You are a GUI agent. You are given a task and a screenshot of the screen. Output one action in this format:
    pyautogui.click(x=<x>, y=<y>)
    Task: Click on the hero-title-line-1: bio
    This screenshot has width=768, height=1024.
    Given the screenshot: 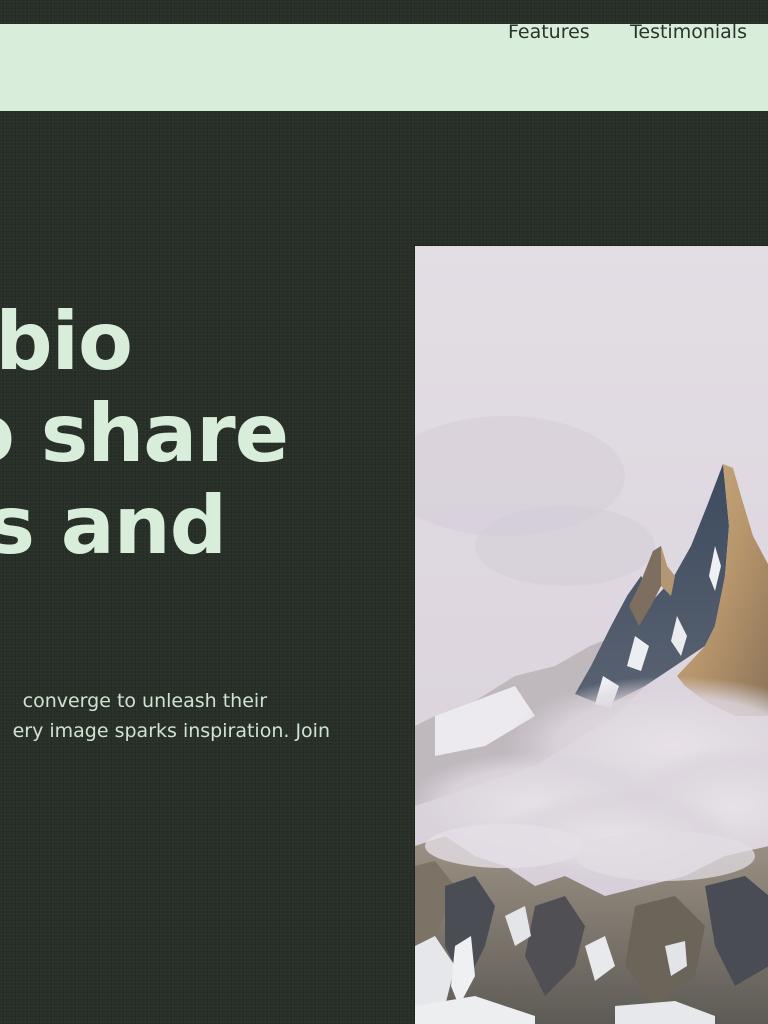 What is the action you would take?
    pyautogui.click(x=66, y=342)
    